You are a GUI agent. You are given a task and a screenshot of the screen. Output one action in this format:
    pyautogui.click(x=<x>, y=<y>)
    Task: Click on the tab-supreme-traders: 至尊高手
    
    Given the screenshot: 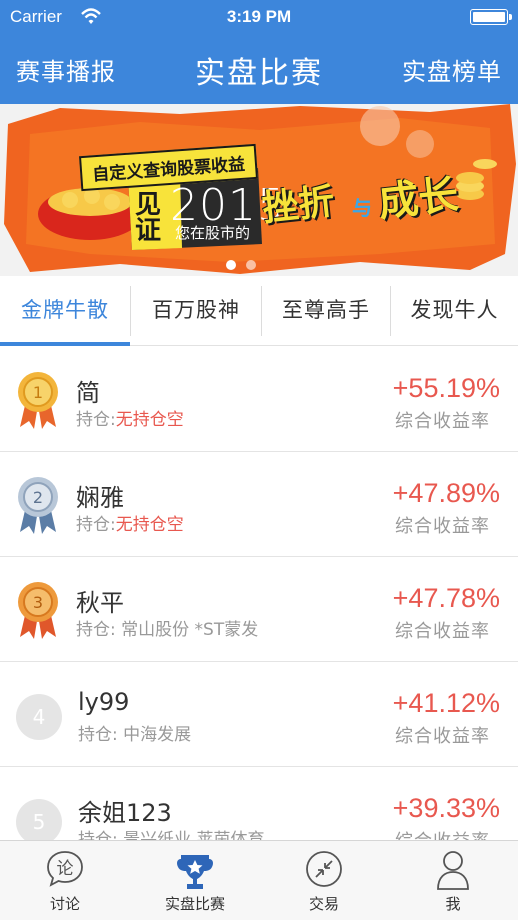 What is the action you would take?
    pyautogui.click(x=326, y=311)
    